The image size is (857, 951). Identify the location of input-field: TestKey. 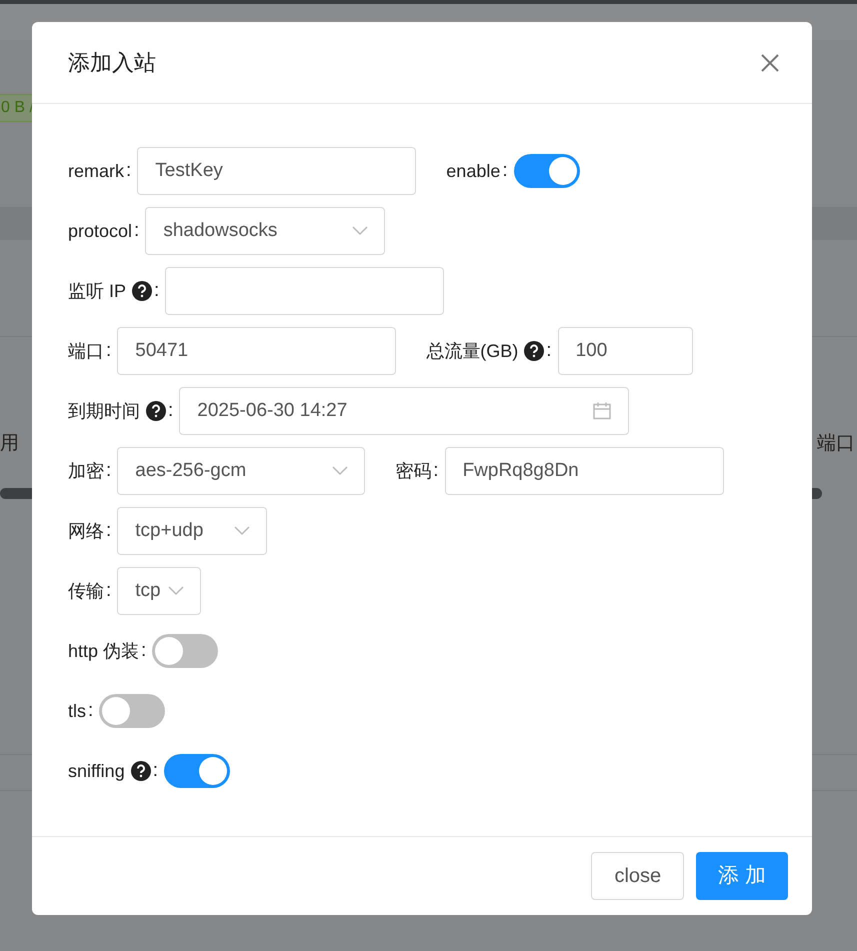
(276, 171).